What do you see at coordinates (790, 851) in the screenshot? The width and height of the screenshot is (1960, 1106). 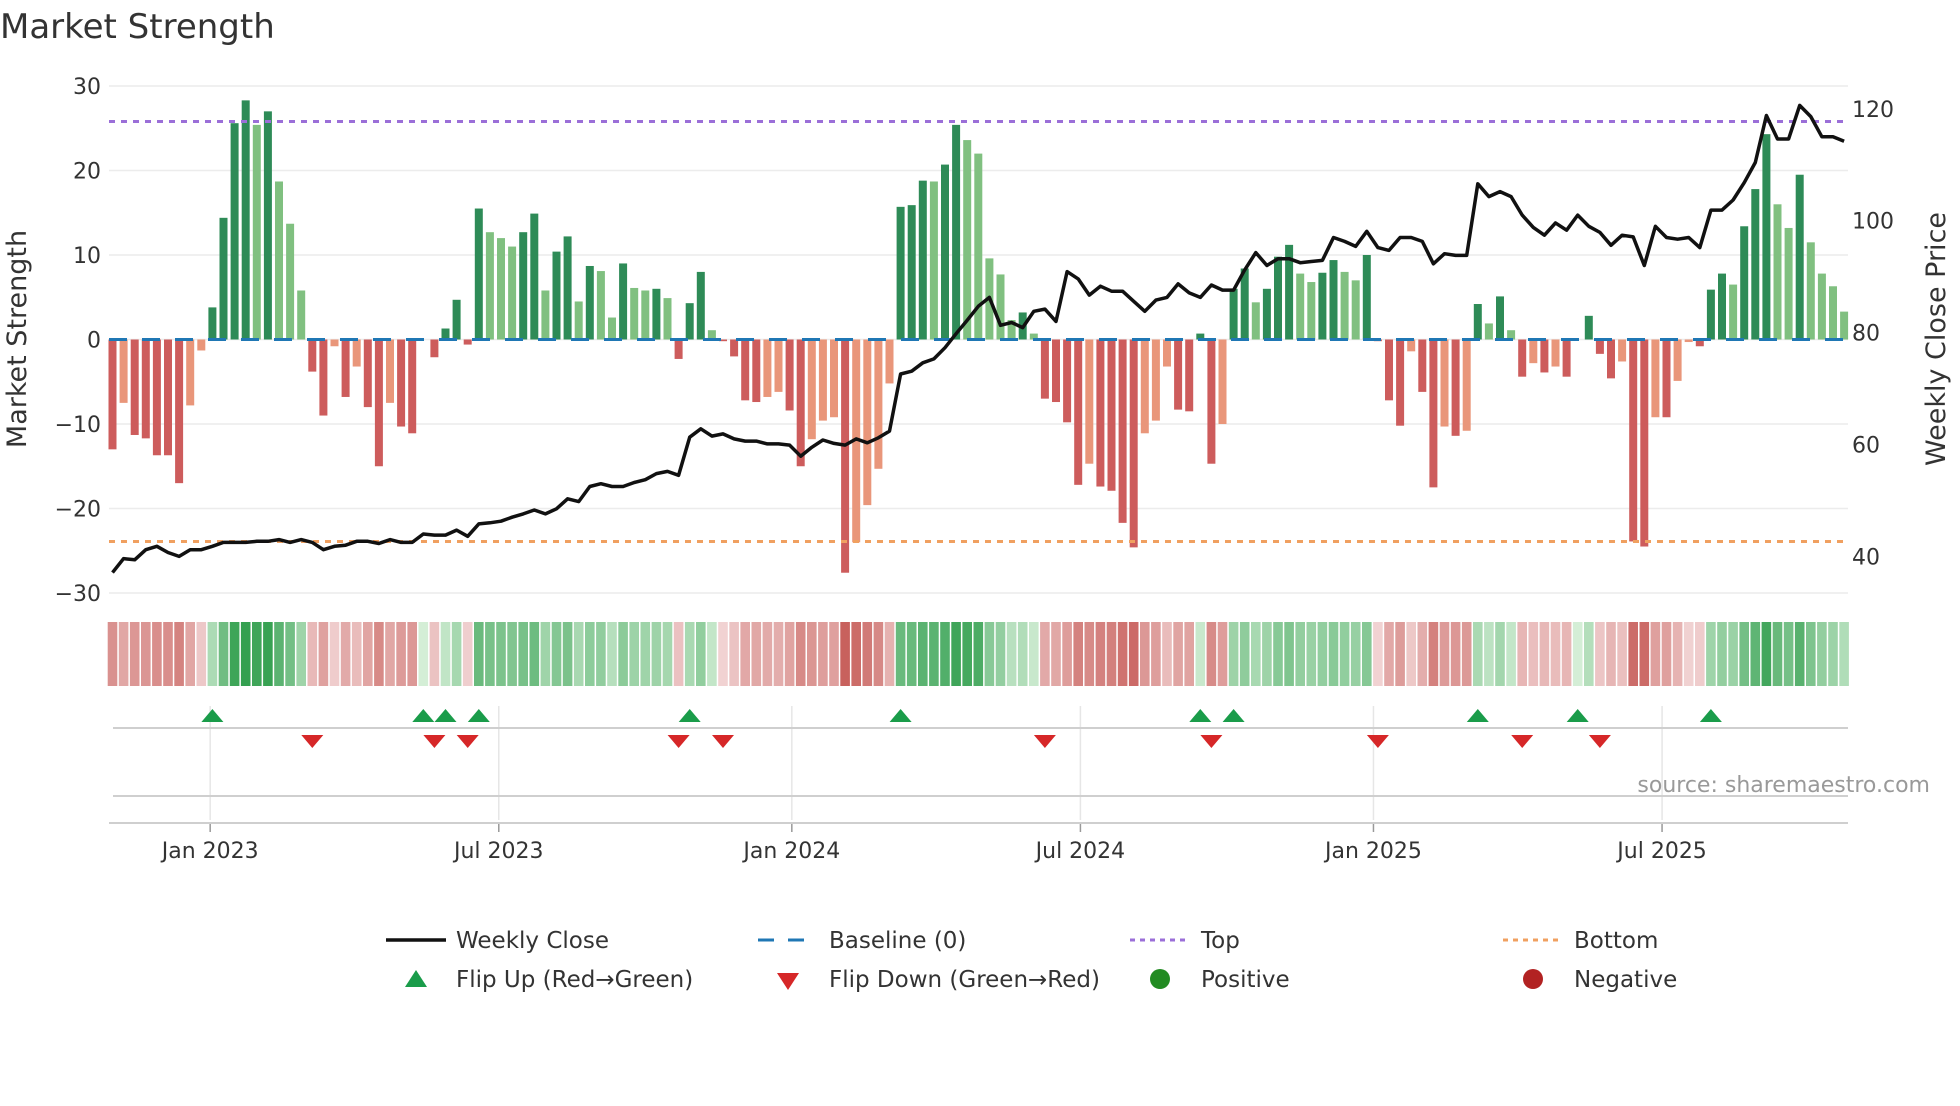 I see `x-tick-label: Jan 2024` at bounding box center [790, 851].